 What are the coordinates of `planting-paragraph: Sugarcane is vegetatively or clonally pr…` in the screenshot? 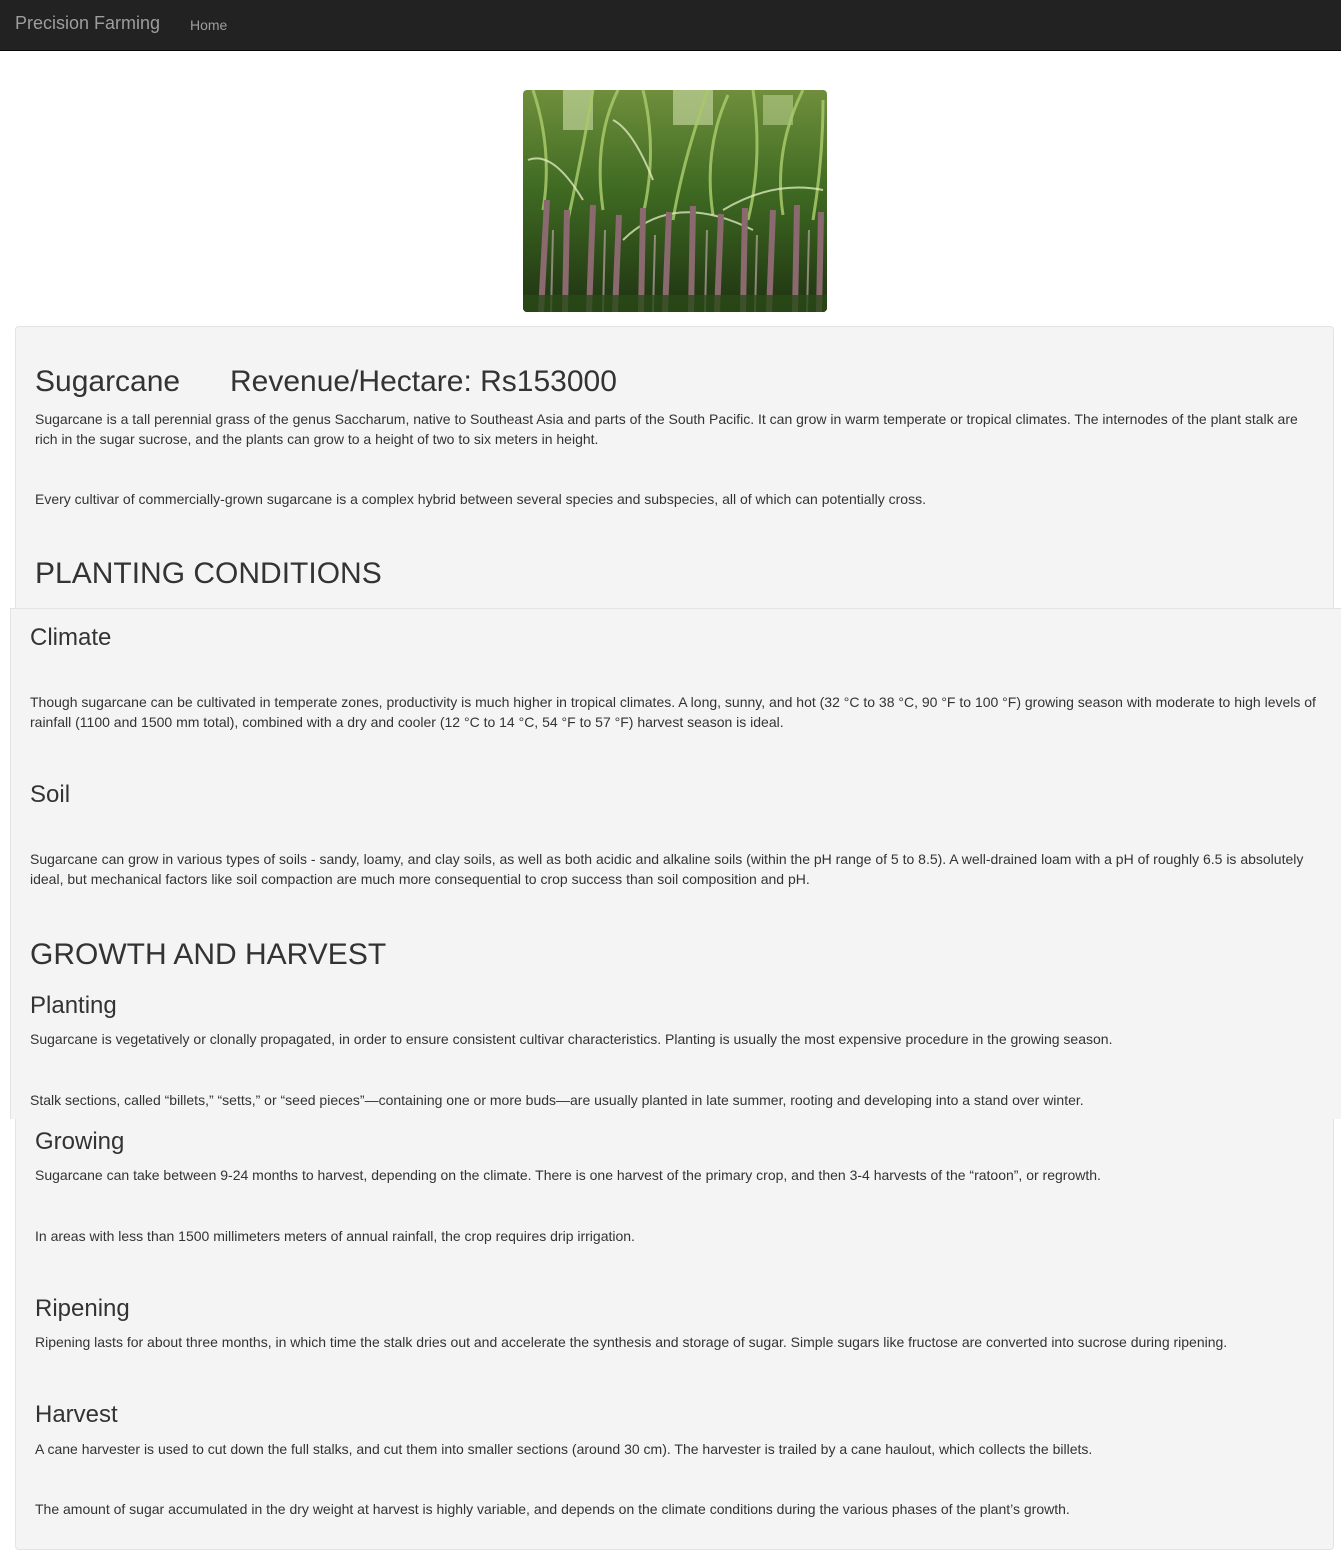 It's located at (571, 1039).